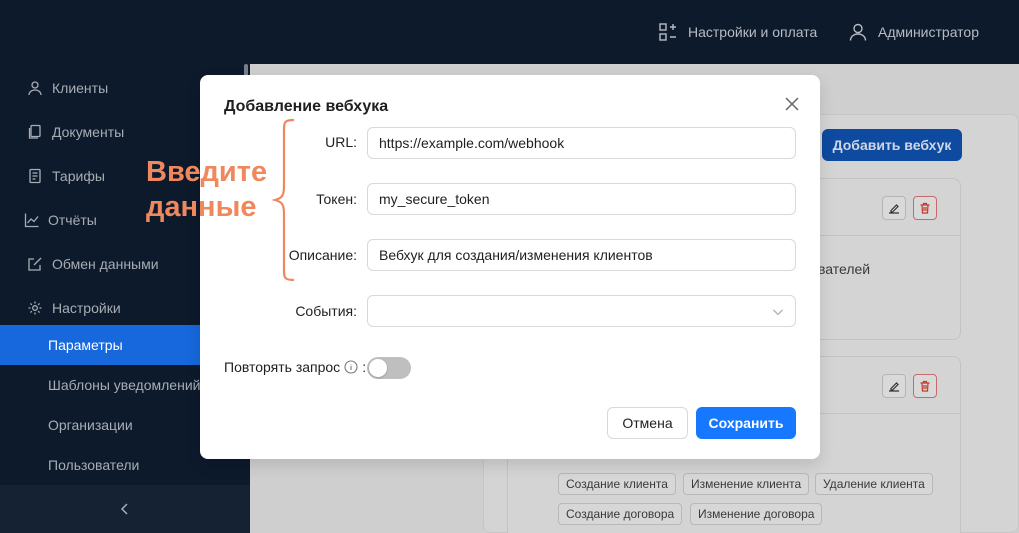 The width and height of the screenshot is (1019, 533). I want to click on annotation-callout: Введите данные, so click(206, 190).